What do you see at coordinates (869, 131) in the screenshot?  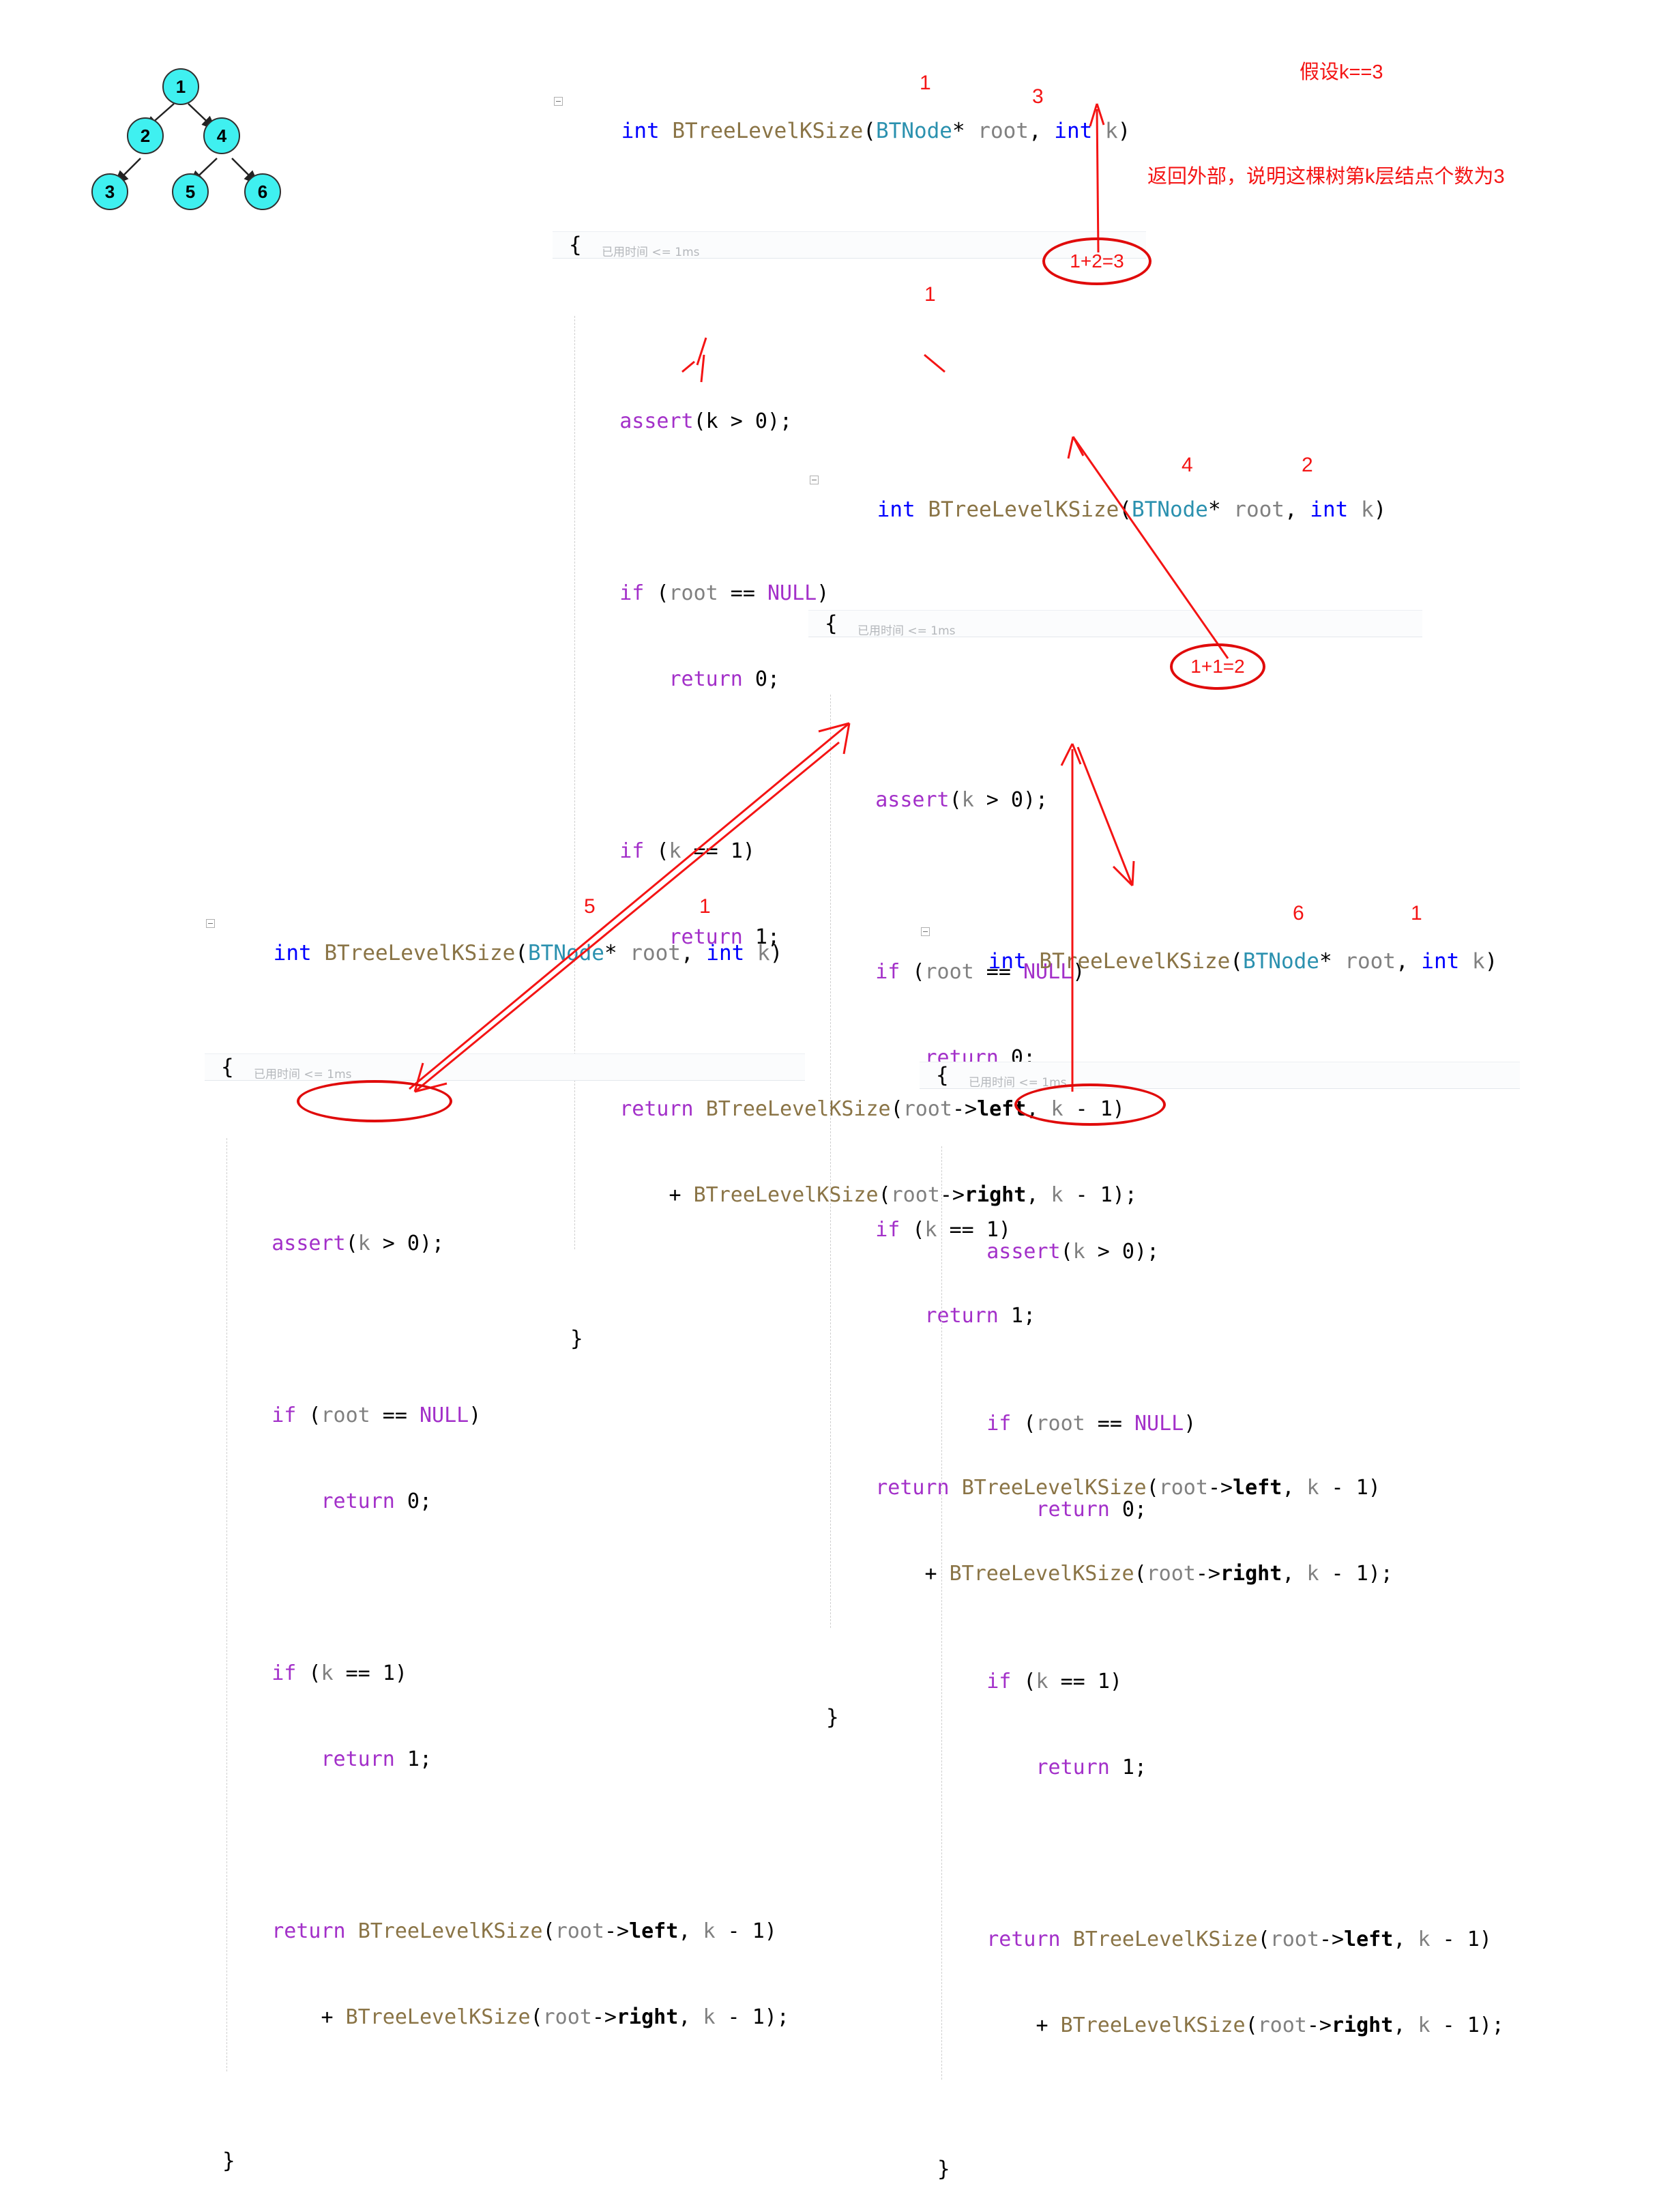 I see `paren-open: (` at bounding box center [869, 131].